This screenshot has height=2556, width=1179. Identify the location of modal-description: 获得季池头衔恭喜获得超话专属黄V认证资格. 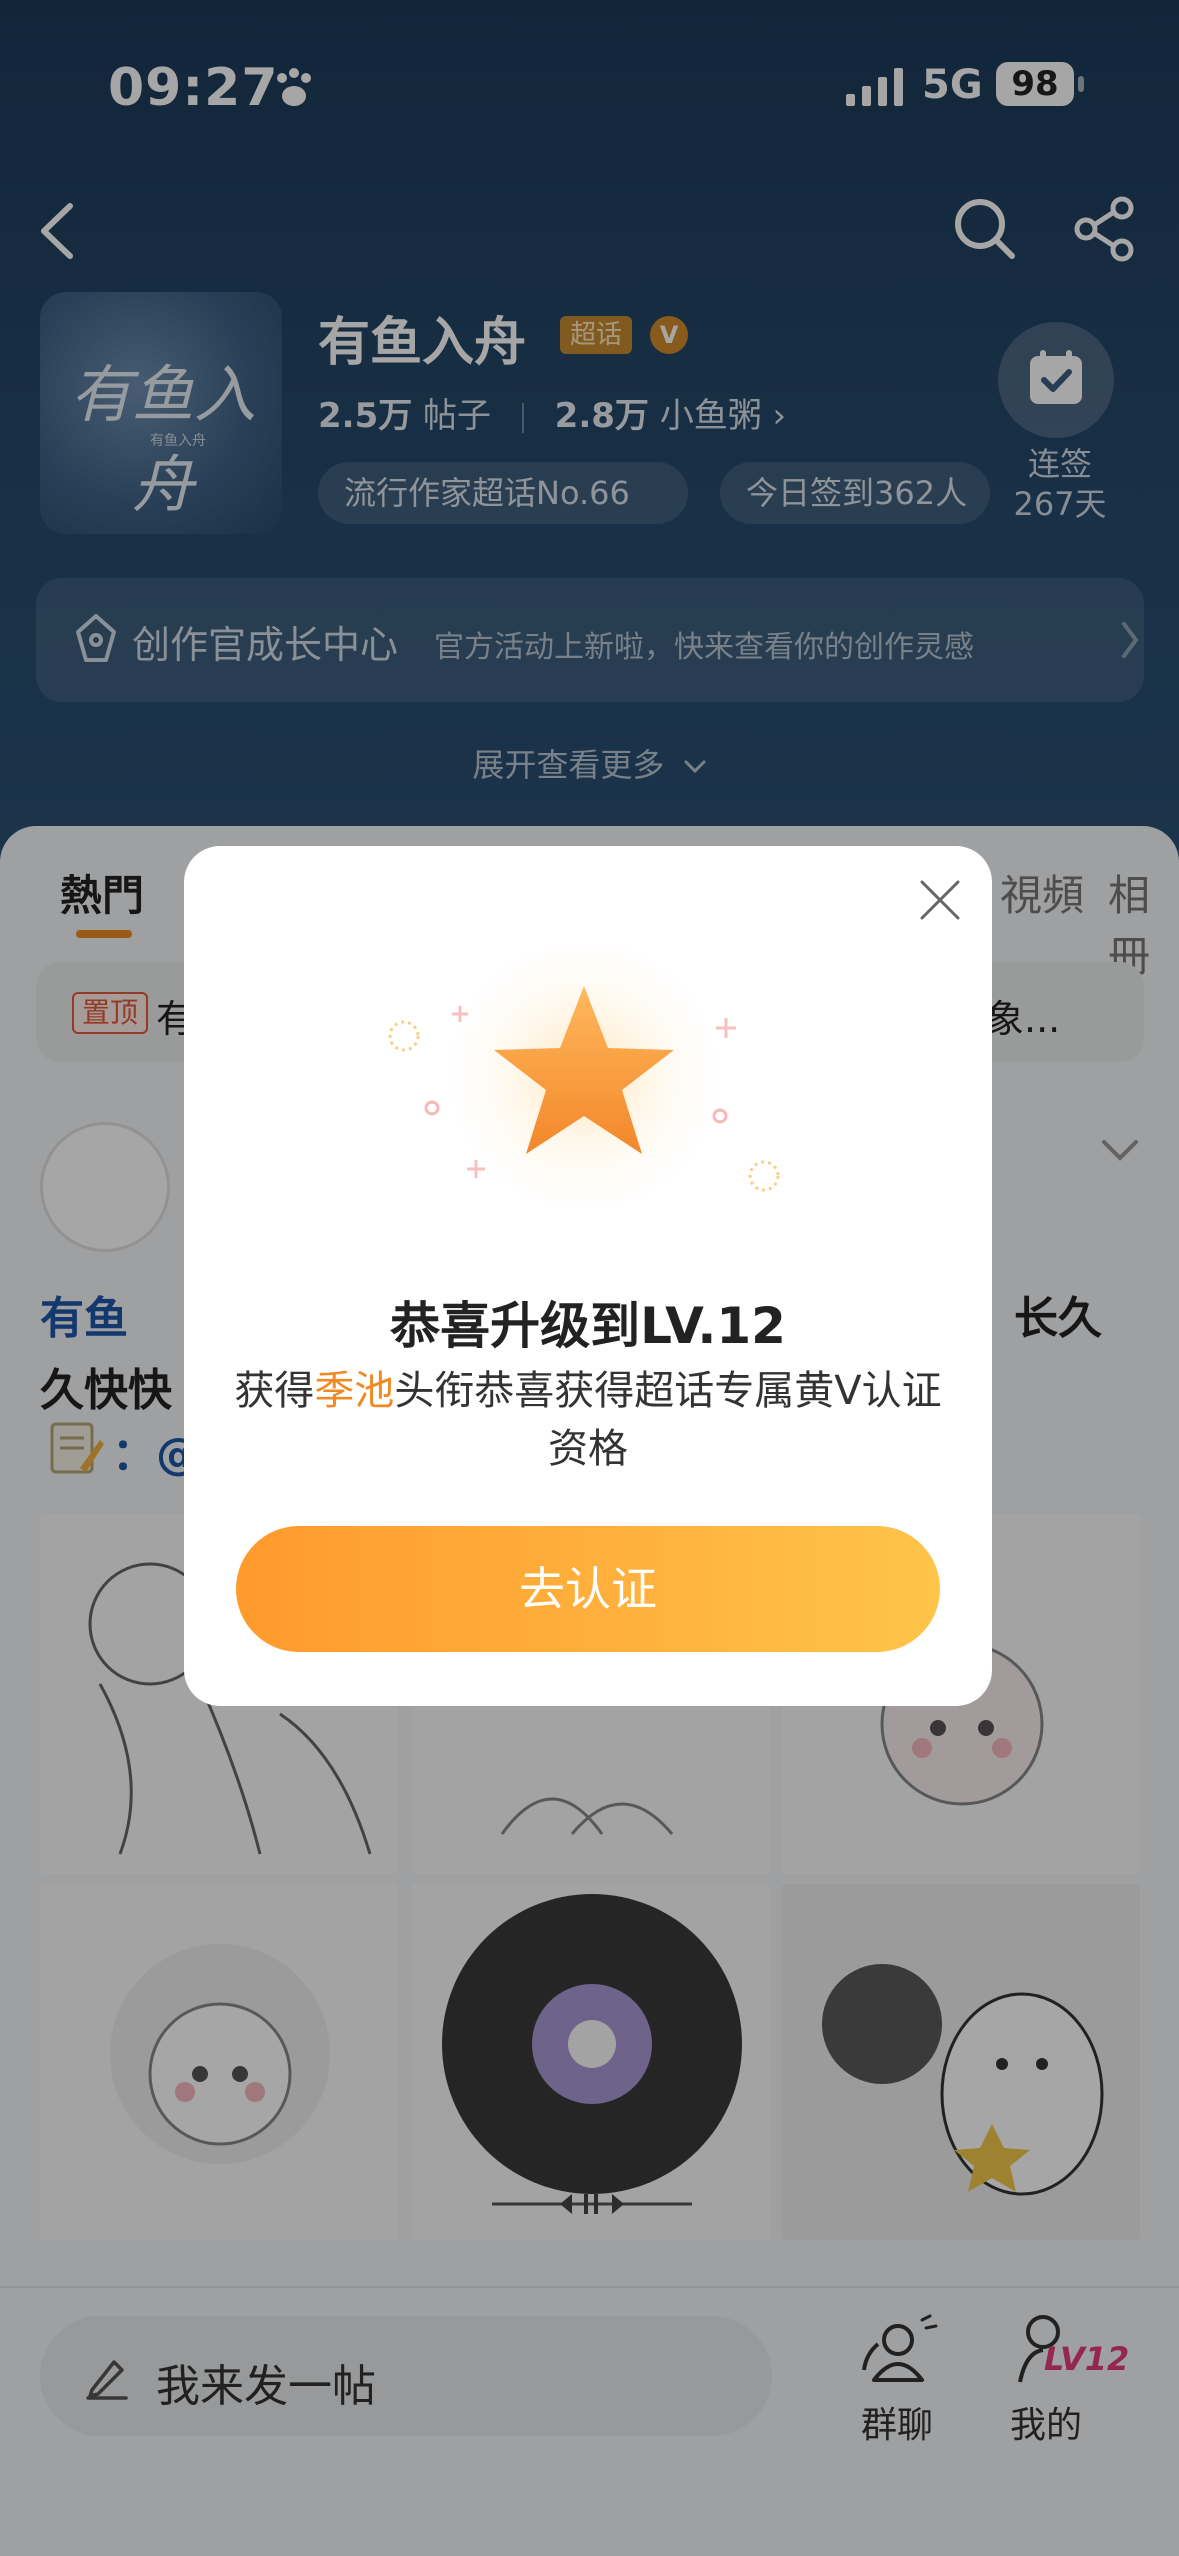
(588, 1420).